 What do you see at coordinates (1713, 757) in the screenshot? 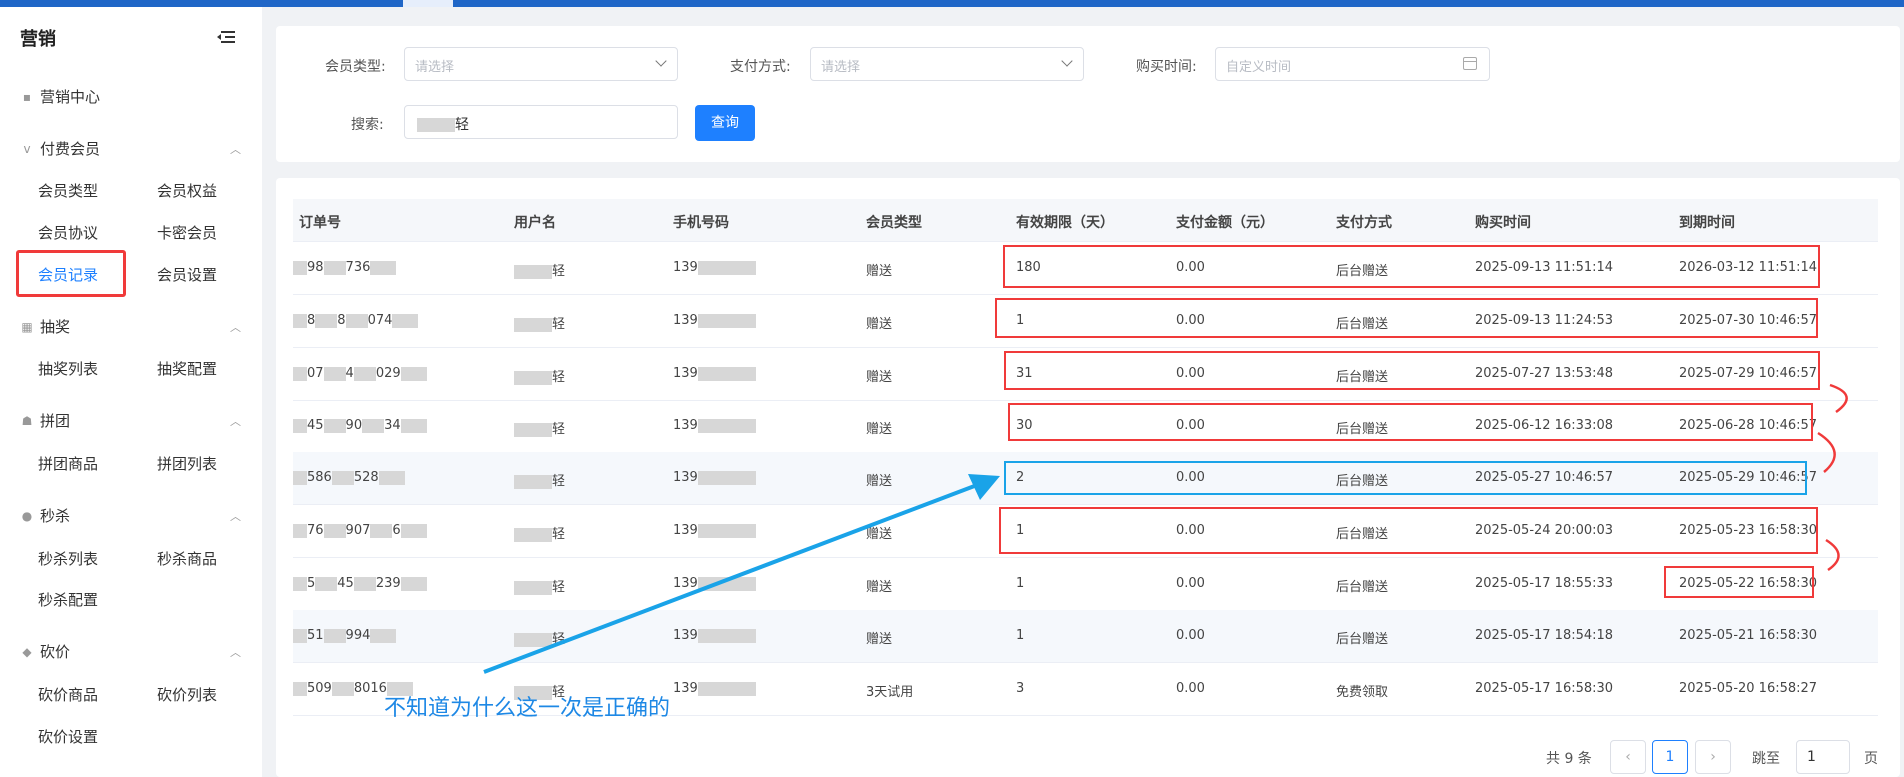
I see `chevron-right-icon: ›` at bounding box center [1713, 757].